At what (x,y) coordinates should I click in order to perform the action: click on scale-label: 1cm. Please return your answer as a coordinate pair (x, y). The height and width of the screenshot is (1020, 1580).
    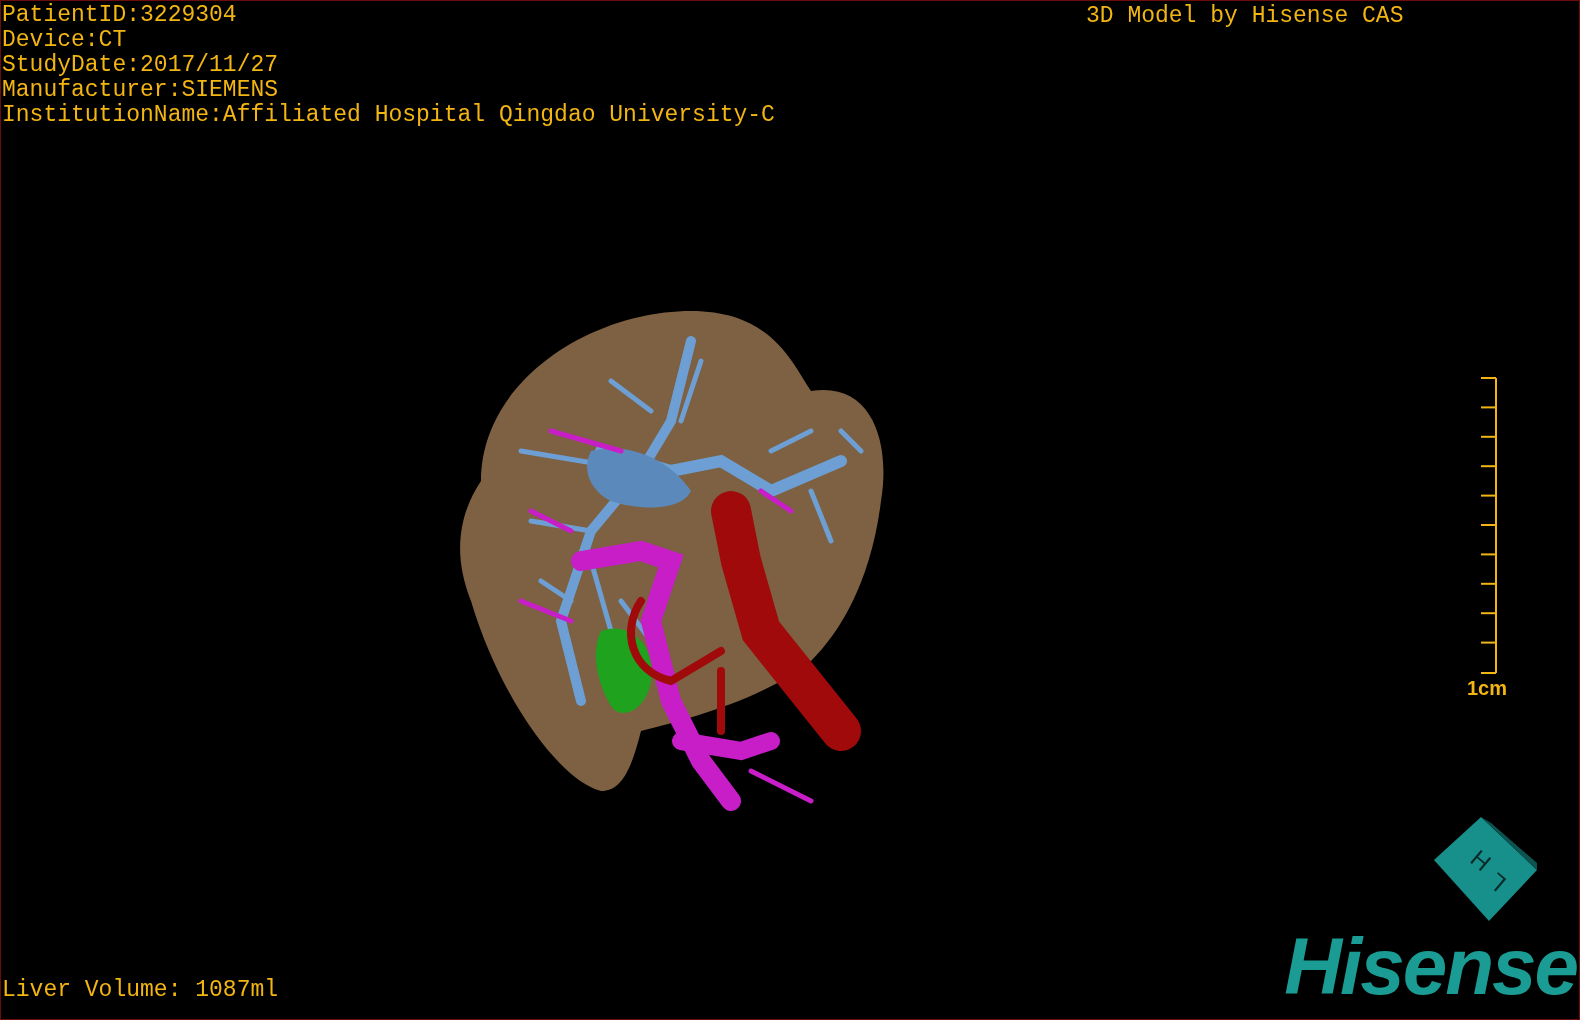
    Looking at the image, I should click on (1486, 688).